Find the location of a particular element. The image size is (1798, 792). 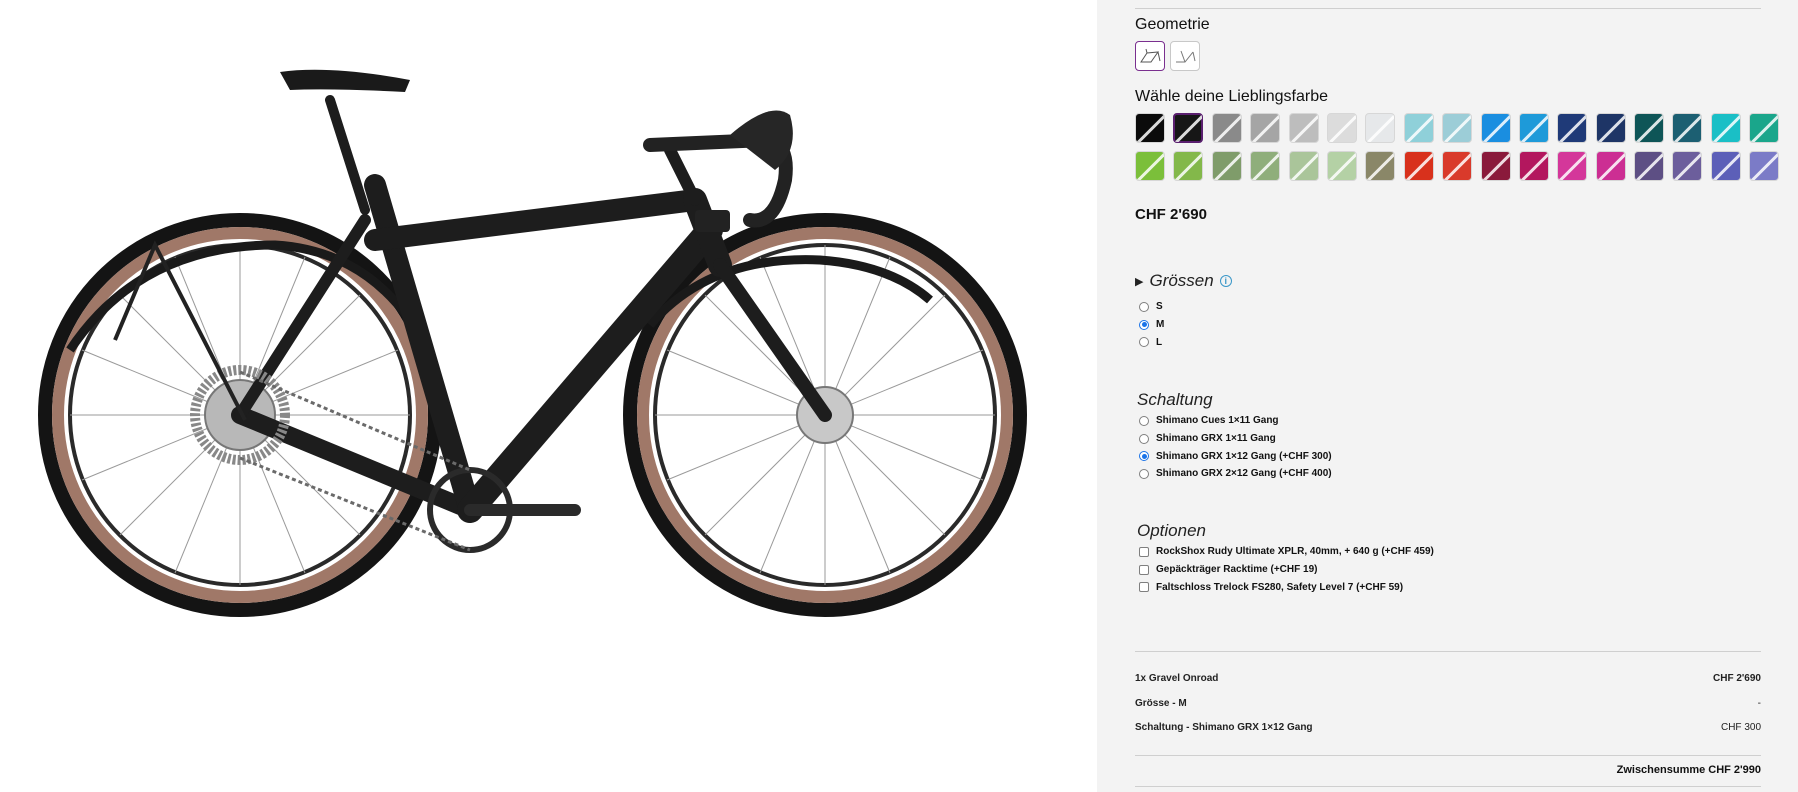

color-swatches is located at coordinates (1457, 147).